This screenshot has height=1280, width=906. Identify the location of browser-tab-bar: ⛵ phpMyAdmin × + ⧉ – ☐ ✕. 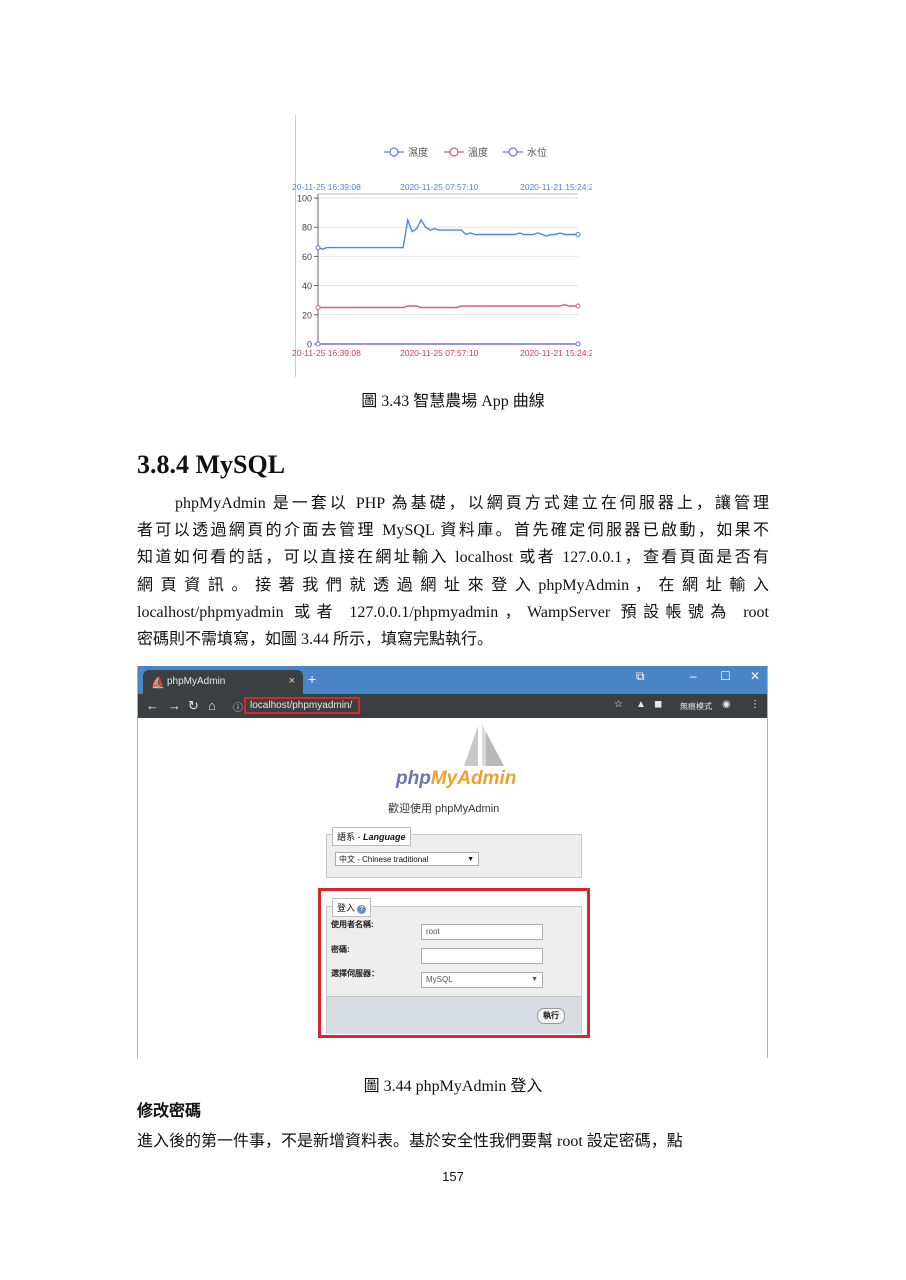
(452, 680).